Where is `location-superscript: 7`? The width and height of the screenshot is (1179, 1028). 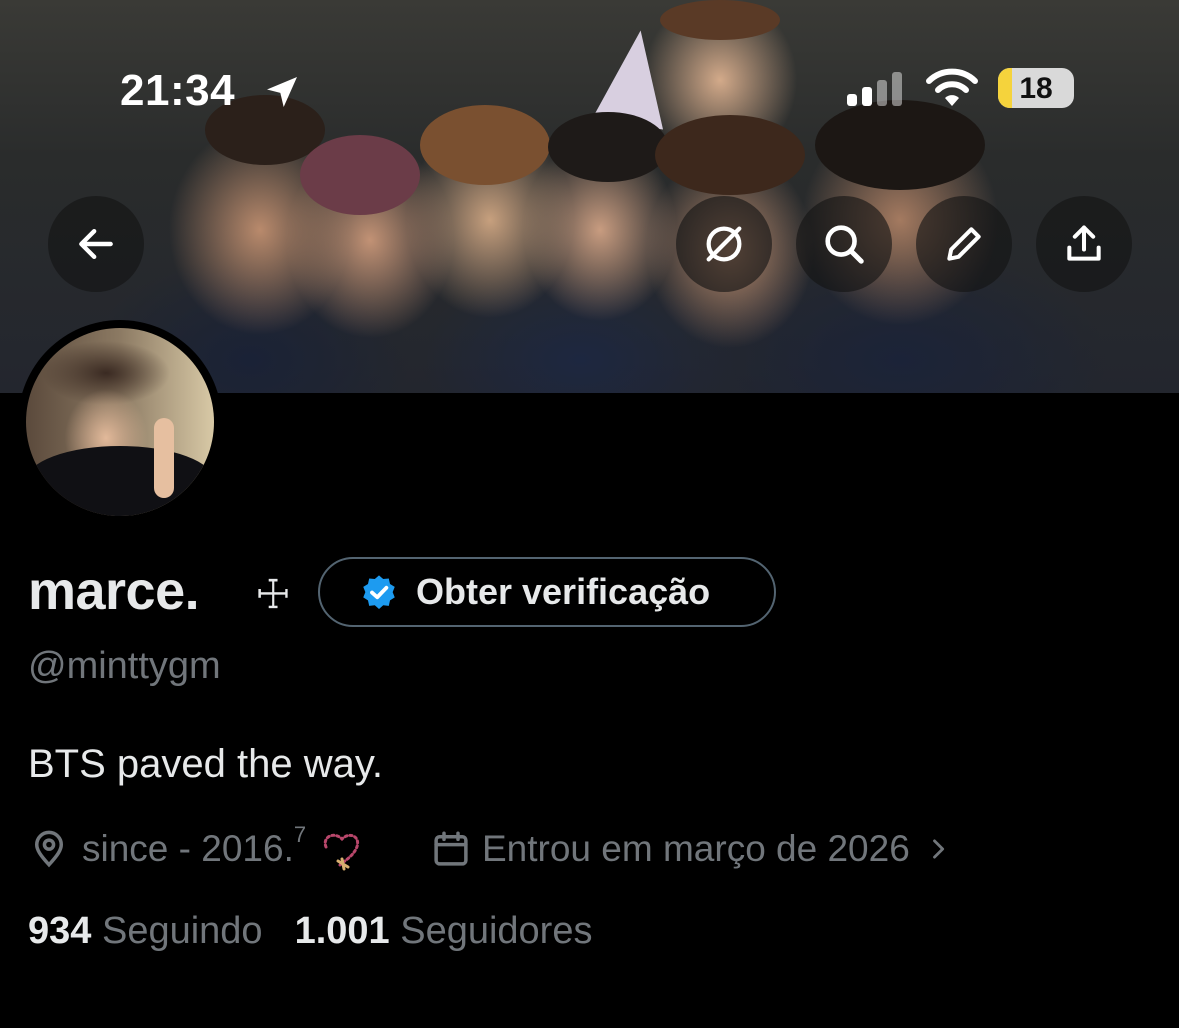
location-superscript: 7 is located at coordinates (300, 834).